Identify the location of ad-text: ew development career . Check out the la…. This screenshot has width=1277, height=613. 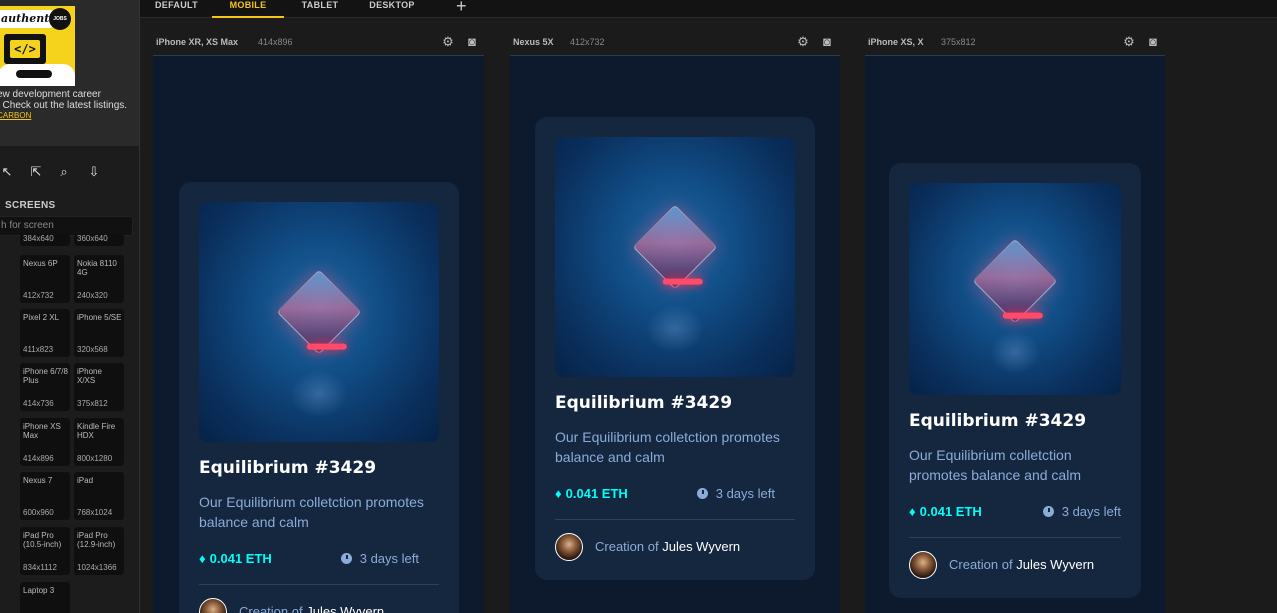
(69, 100).